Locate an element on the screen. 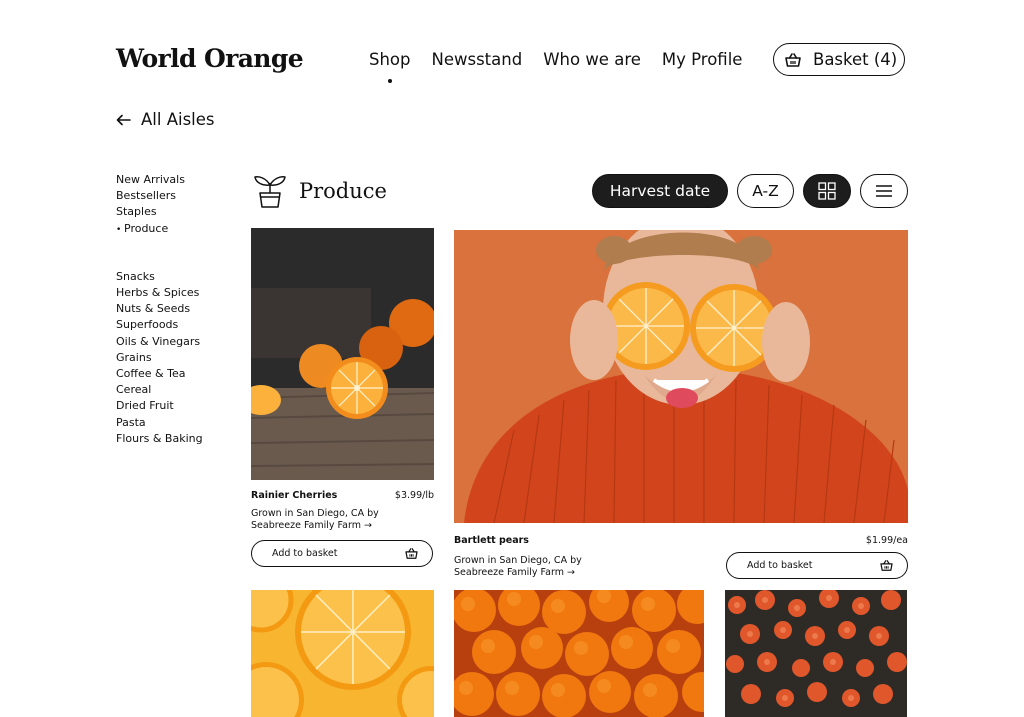 This screenshot has height=717, width=1024. list-view-icon is located at coordinates (884, 191).